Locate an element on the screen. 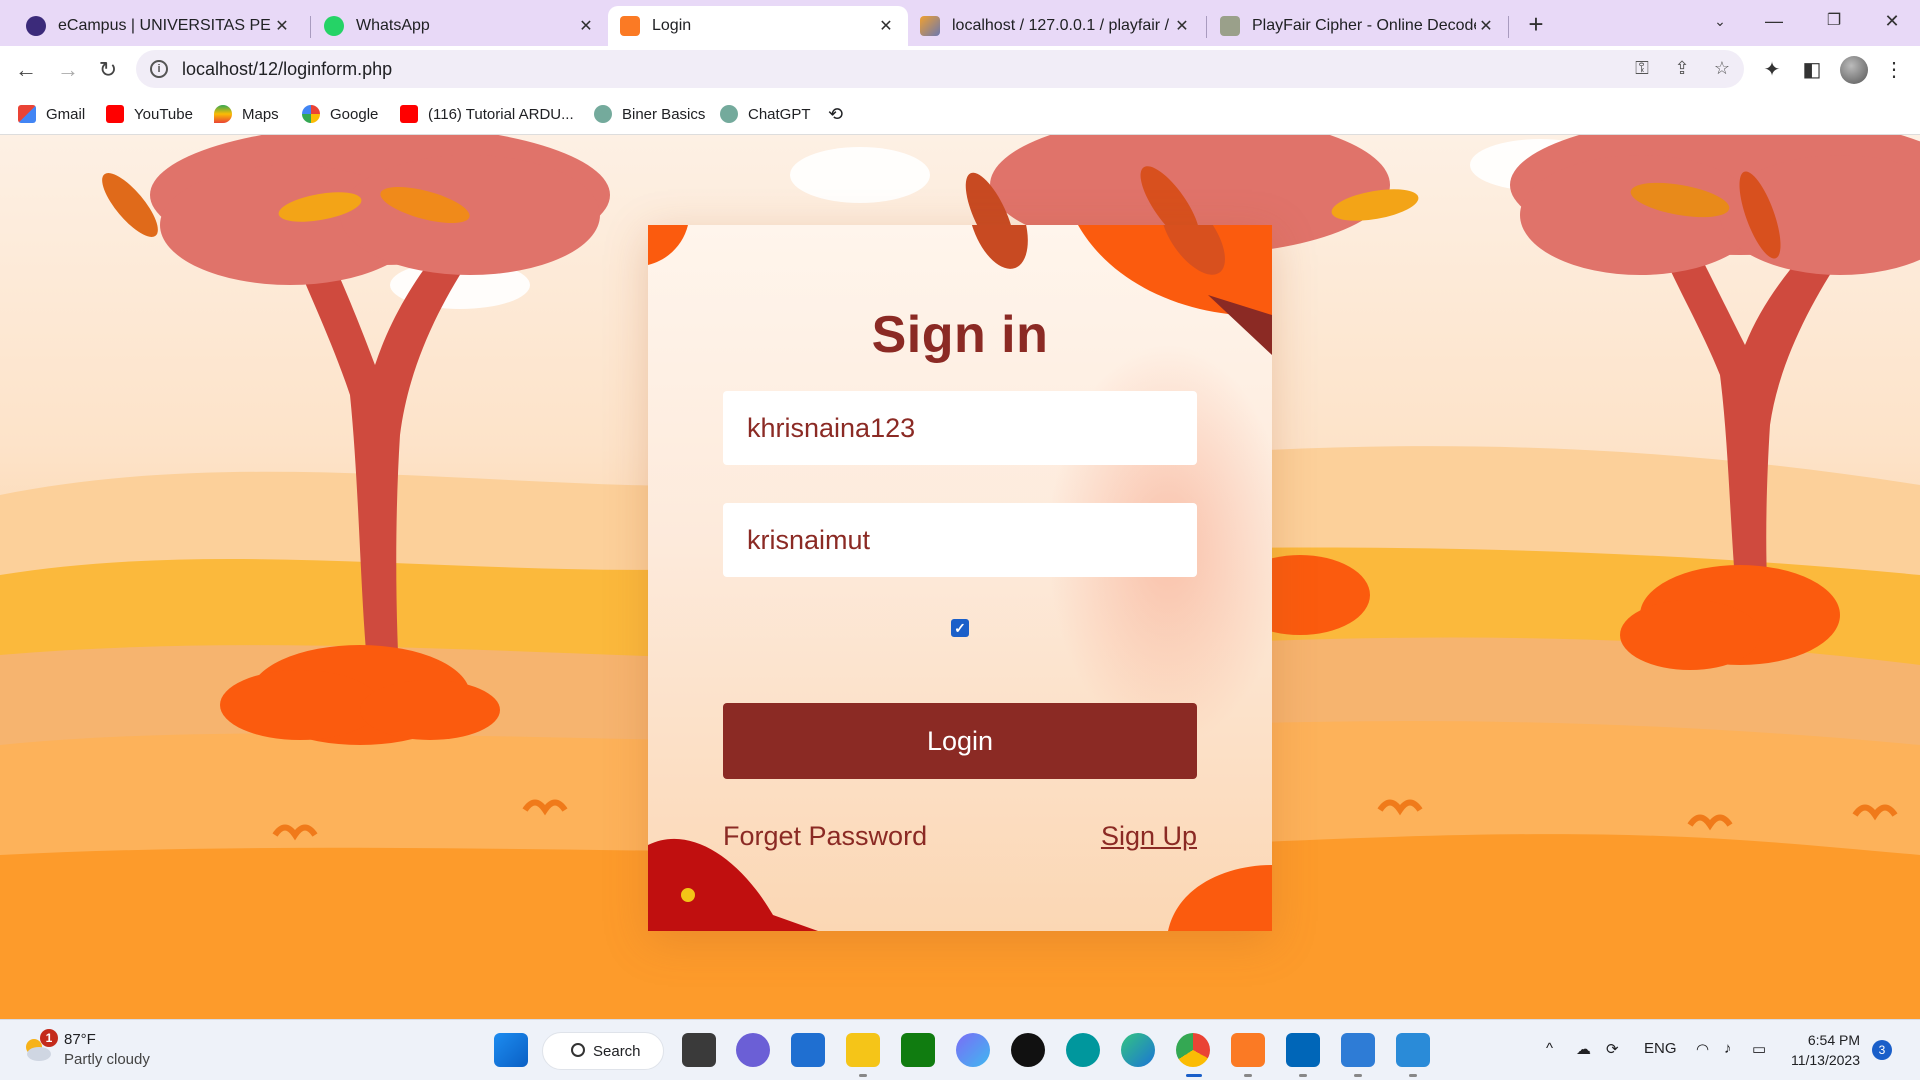 The height and width of the screenshot is (1080, 1920). bookmark-gmail: Gmail is located at coordinates (51, 114).